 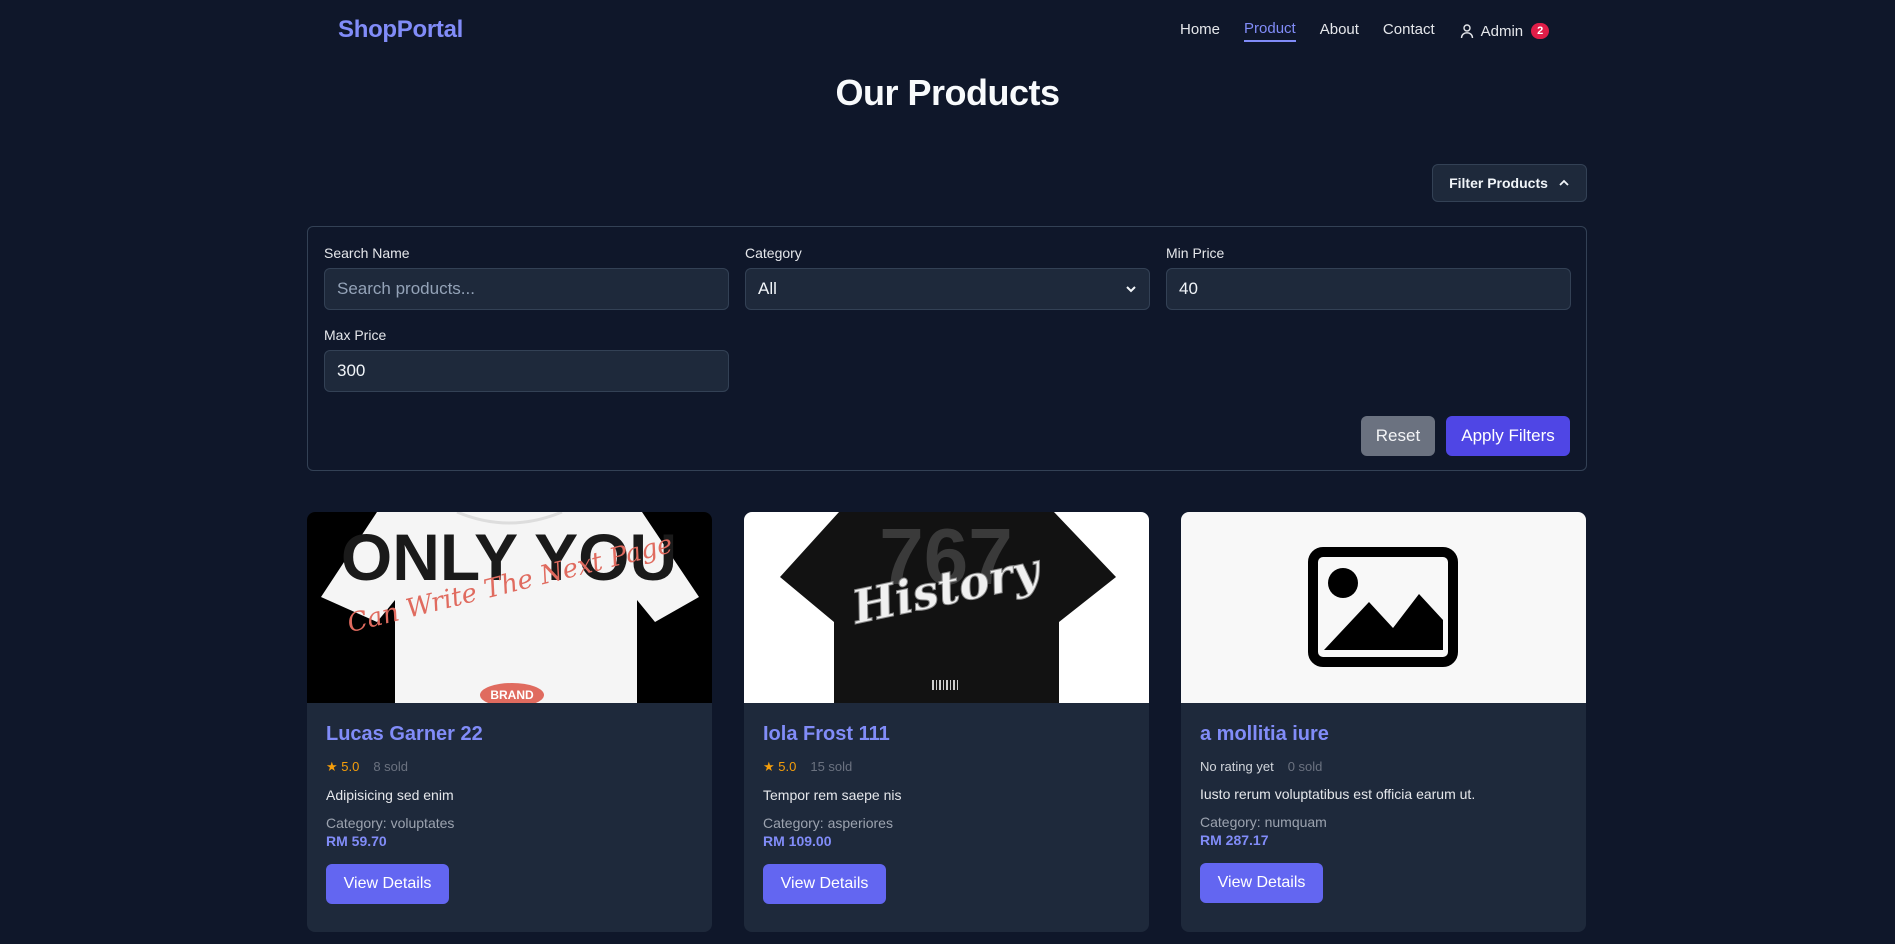 I want to click on category-field: Category All, so click(x=947, y=277).